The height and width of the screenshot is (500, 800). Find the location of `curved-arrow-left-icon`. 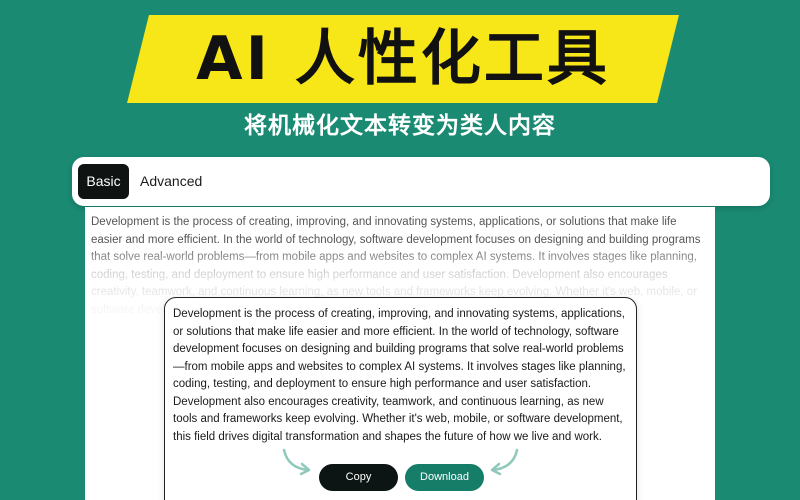

curved-arrow-left-icon is located at coordinates (504, 462).